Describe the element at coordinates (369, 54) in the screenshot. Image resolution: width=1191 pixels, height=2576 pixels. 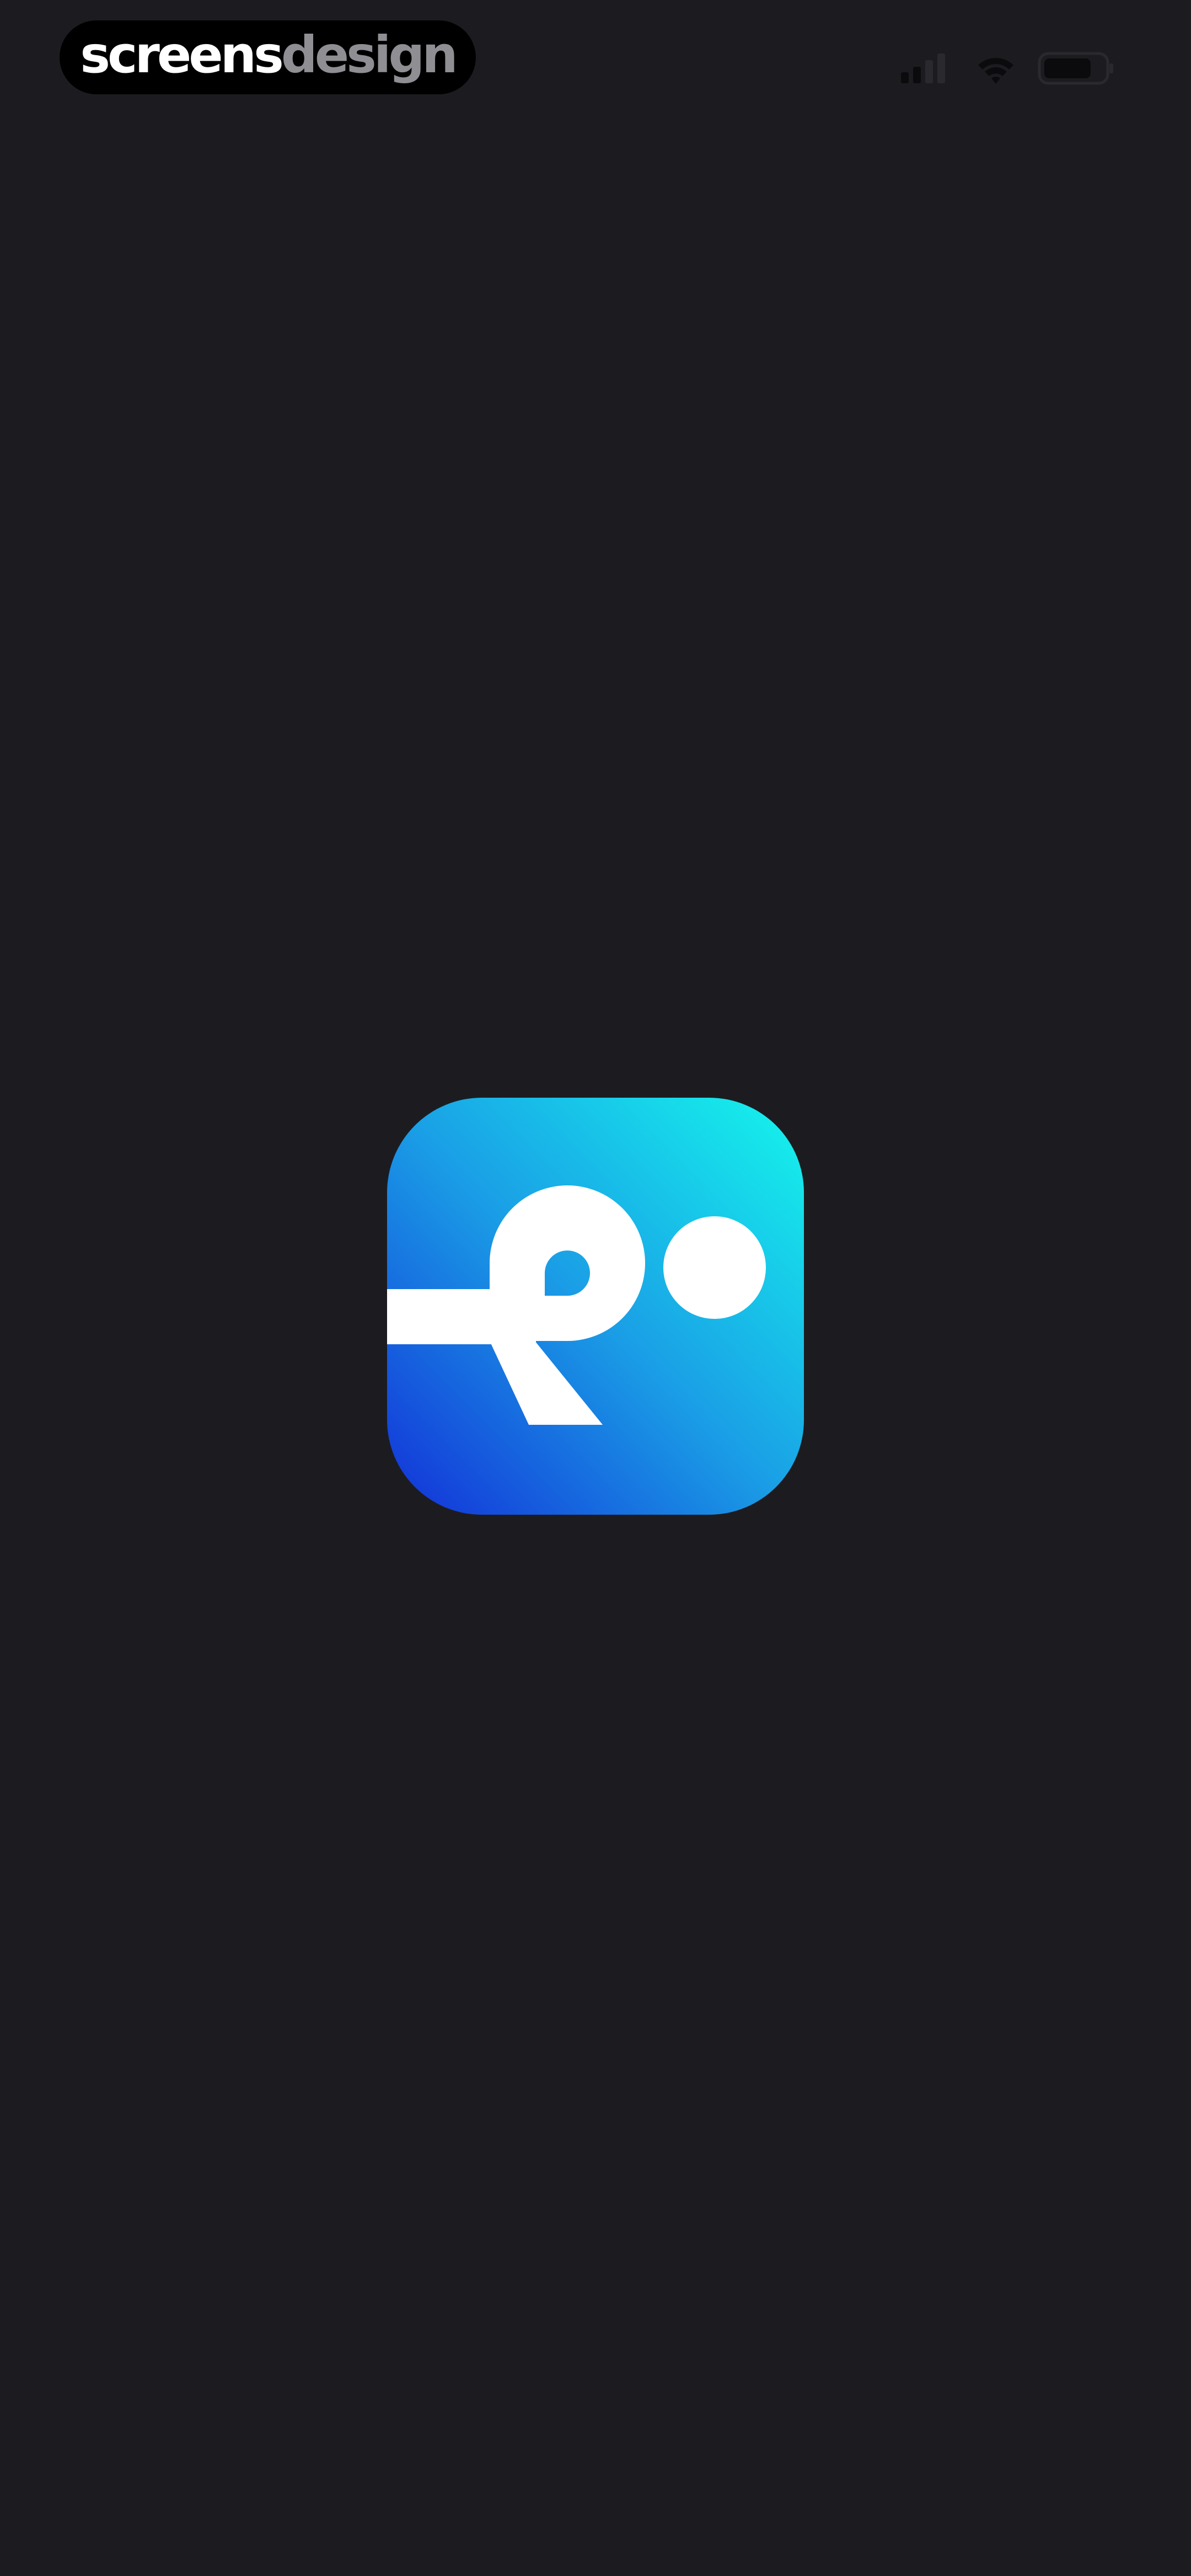
I see `brand-wordmark-secondary: design` at that location.